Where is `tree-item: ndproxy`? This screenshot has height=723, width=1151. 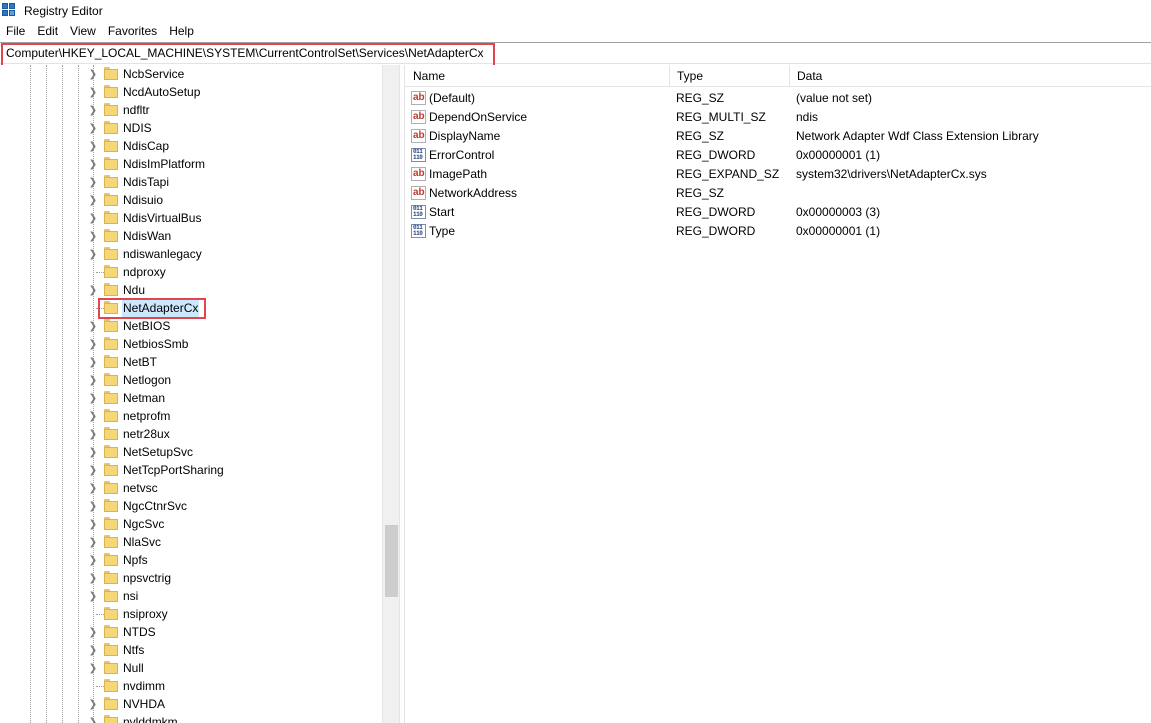 tree-item: ndproxy is located at coordinates (191, 272).